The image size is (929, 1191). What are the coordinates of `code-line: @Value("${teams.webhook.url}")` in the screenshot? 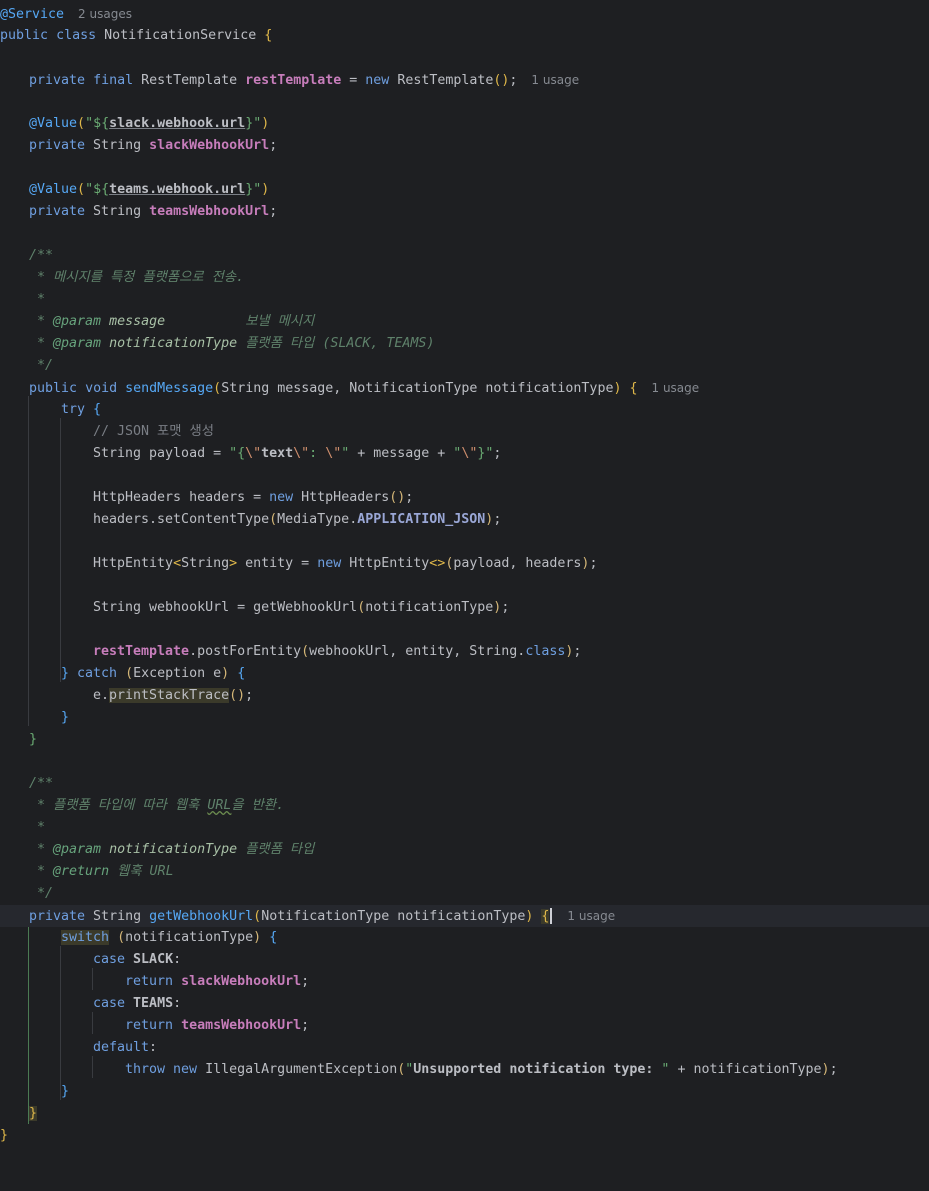 It's located at (464, 190).